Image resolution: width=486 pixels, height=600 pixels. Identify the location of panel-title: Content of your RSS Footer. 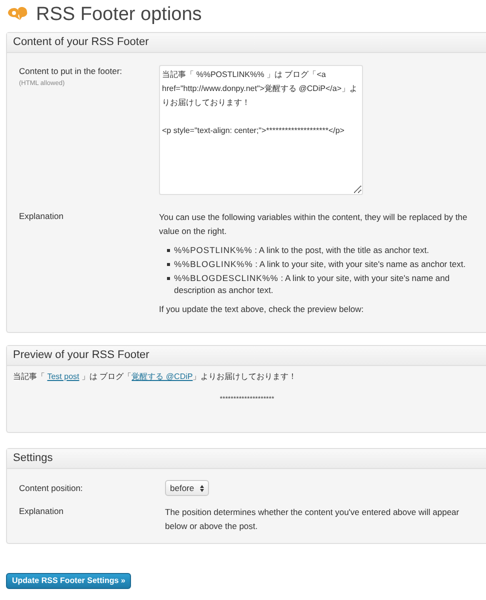
(246, 43).